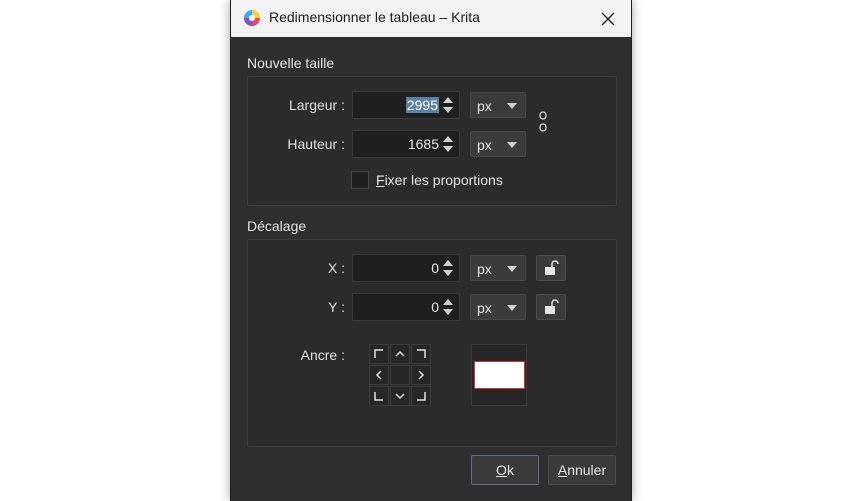  I want to click on krita-app-icon, so click(252, 18).